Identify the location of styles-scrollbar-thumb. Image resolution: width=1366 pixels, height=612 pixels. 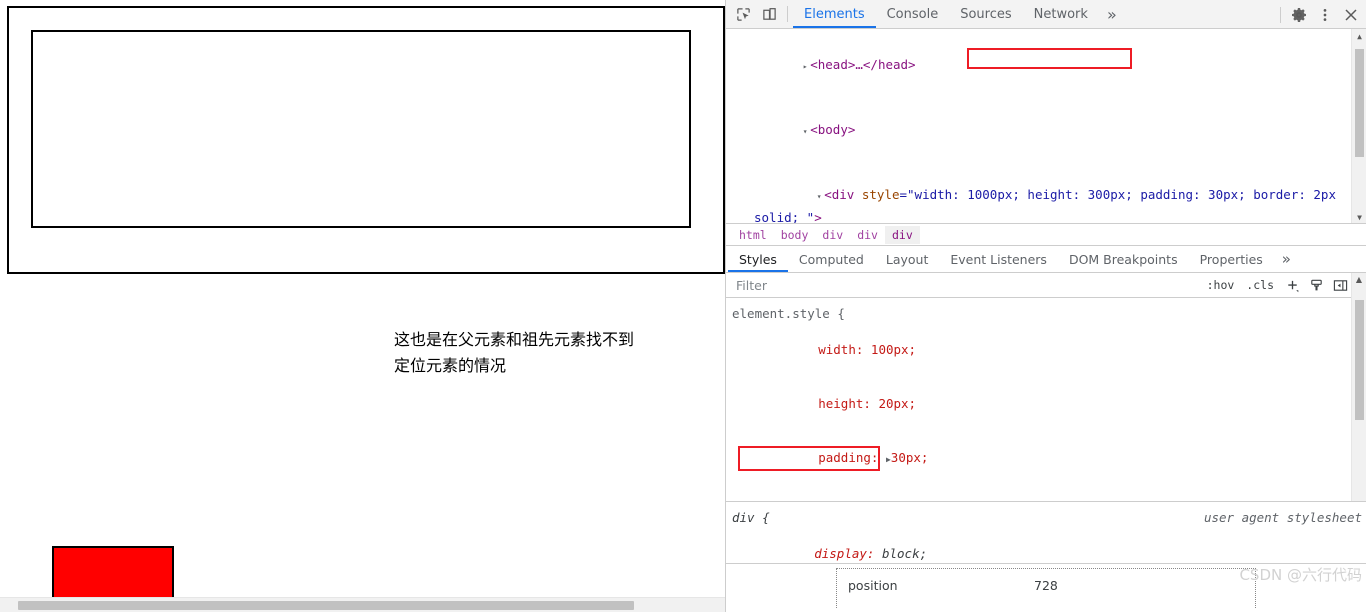
(1359, 360).